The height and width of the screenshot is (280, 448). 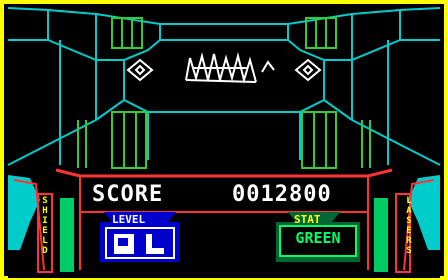 What do you see at coordinates (140, 70) in the screenshot?
I see `left-drone-icon` at bounding box center [140, 70].